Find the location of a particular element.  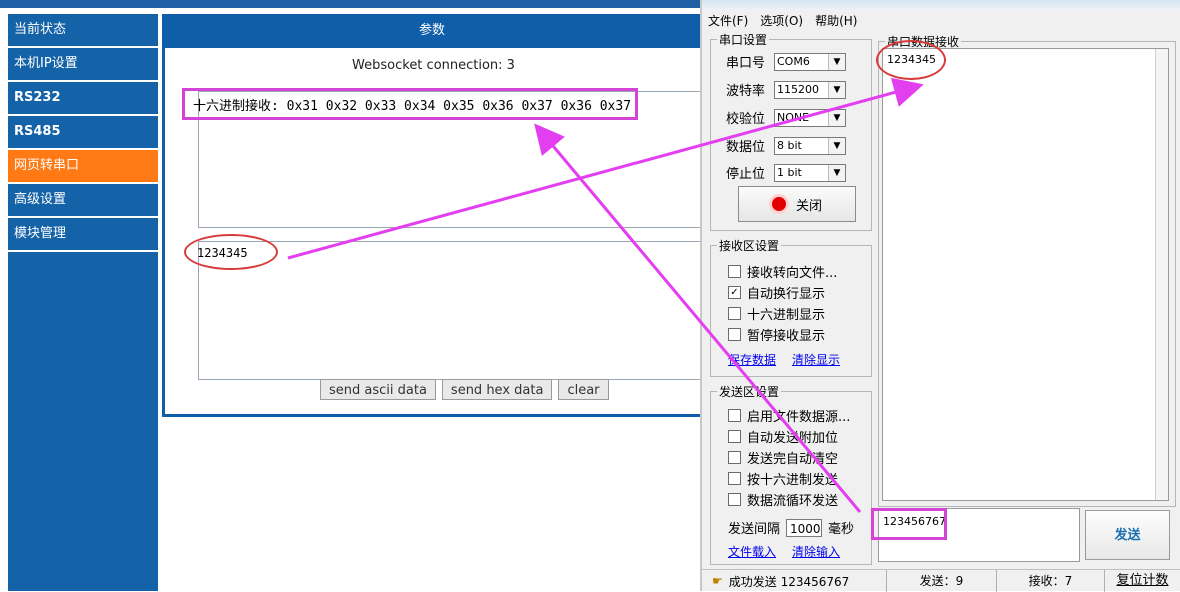

top-strip is located at coordinates (350, 4).